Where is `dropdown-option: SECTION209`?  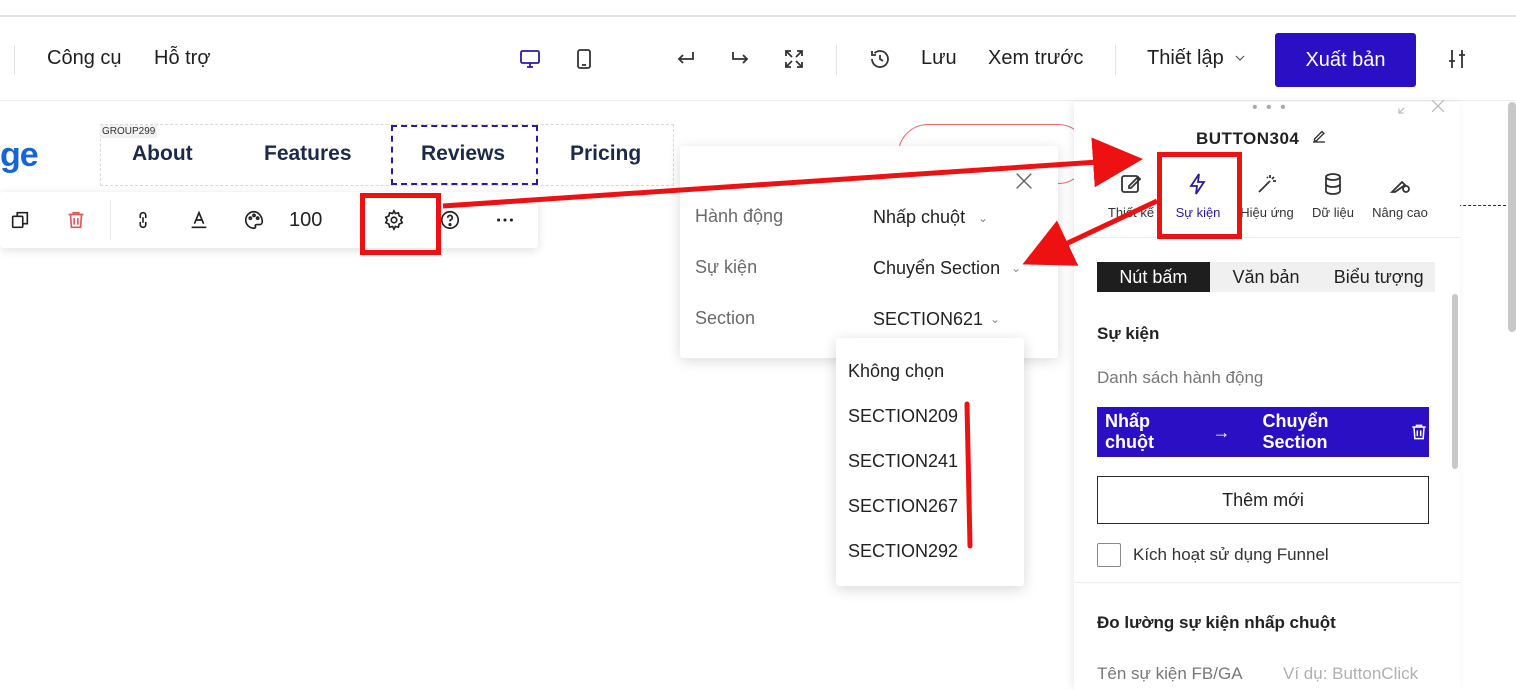
dropdown-option: SECTION209 is located at coordinates (903, 416).